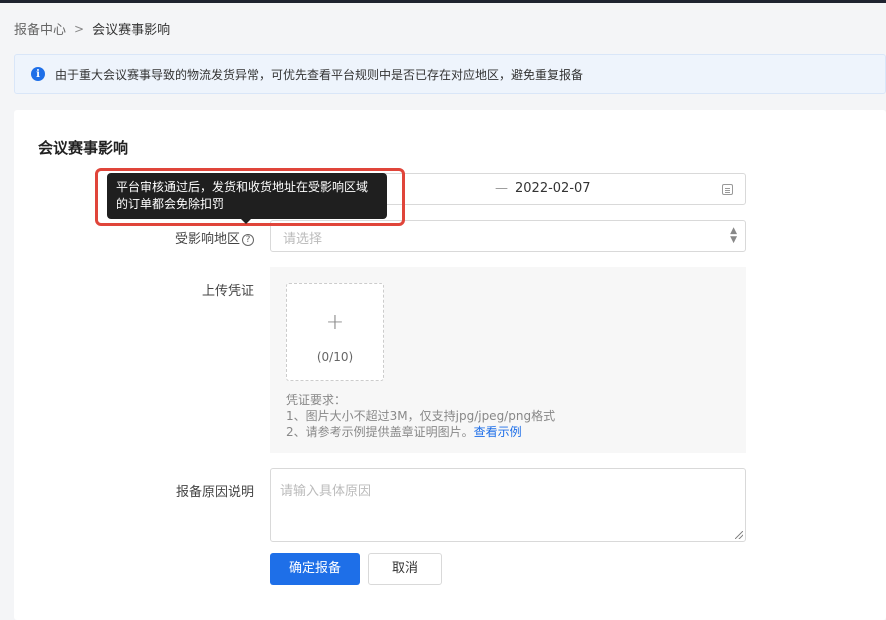 This screenshot has height=620, width=886. I want to click on requirement-2: 2、请参考示例提供盖章证明图片。查看示例, so click(404, 431).